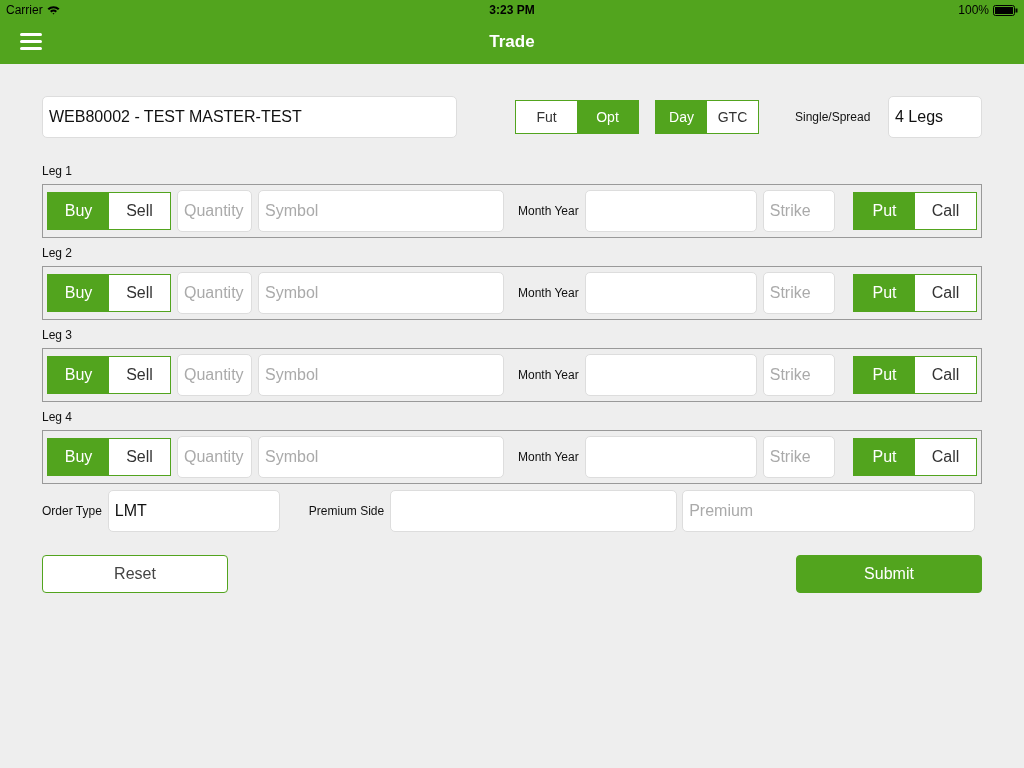 This screenshot has height=768, width=1024. What do you see at coordinates (346, 511) in the screenshot?
I see `premium-side-label: Premium Side` at bounding box center [346, 511].